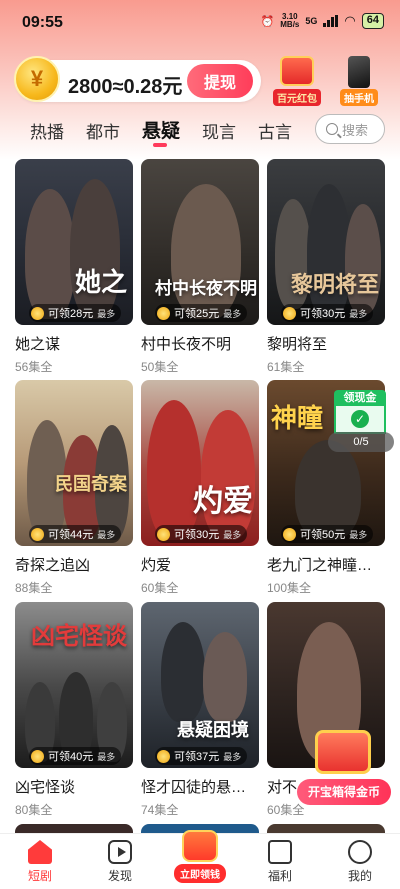 Image resolution: width=400 pixels, height=889 pixels. Describe the element at coordinates (361, 442) in the screenshot. I see `cash-task-progress: 0/5` at that location.